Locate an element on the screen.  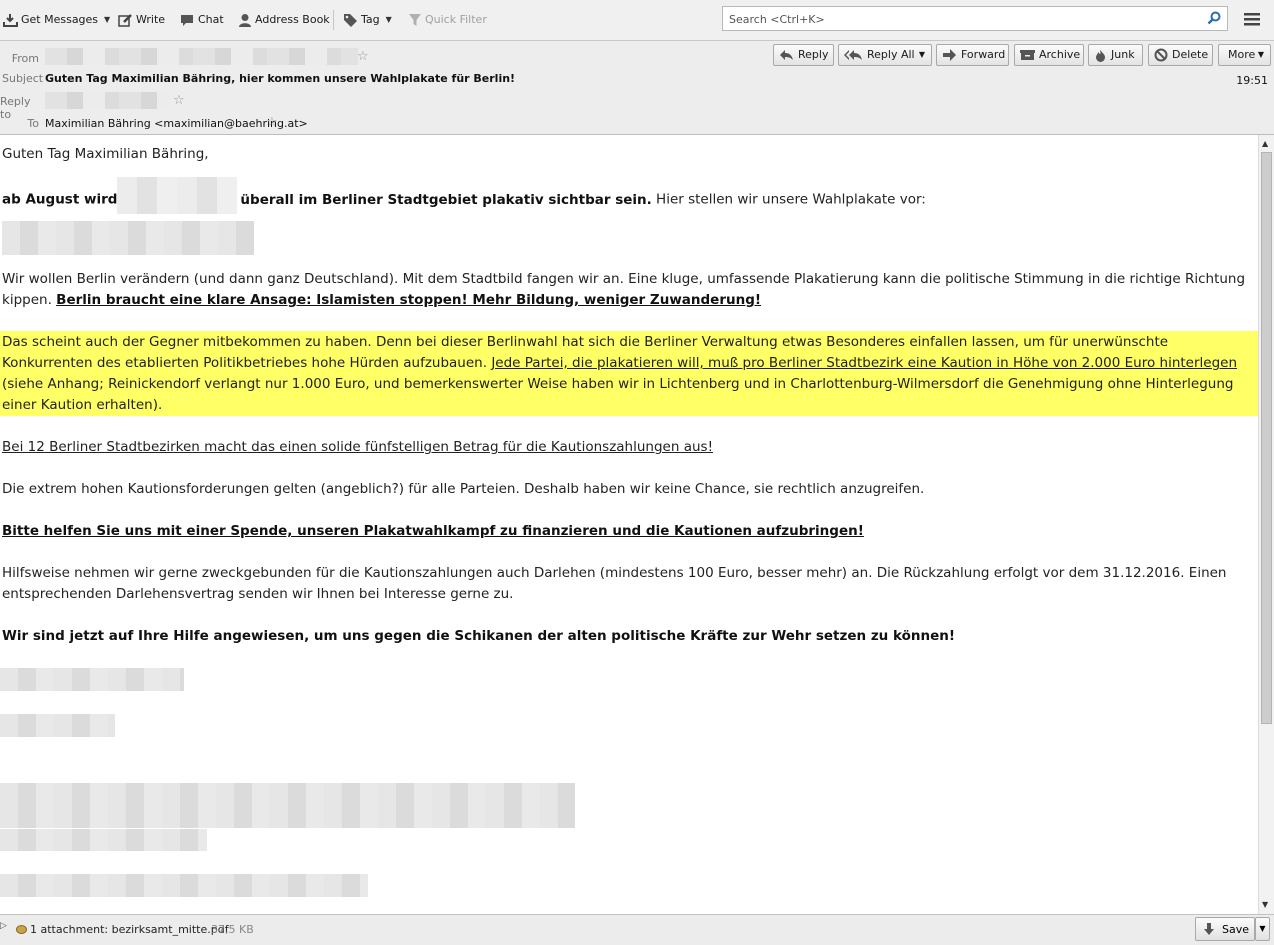
get-messages-label: Get Messages is located at coordinates (60, 19).